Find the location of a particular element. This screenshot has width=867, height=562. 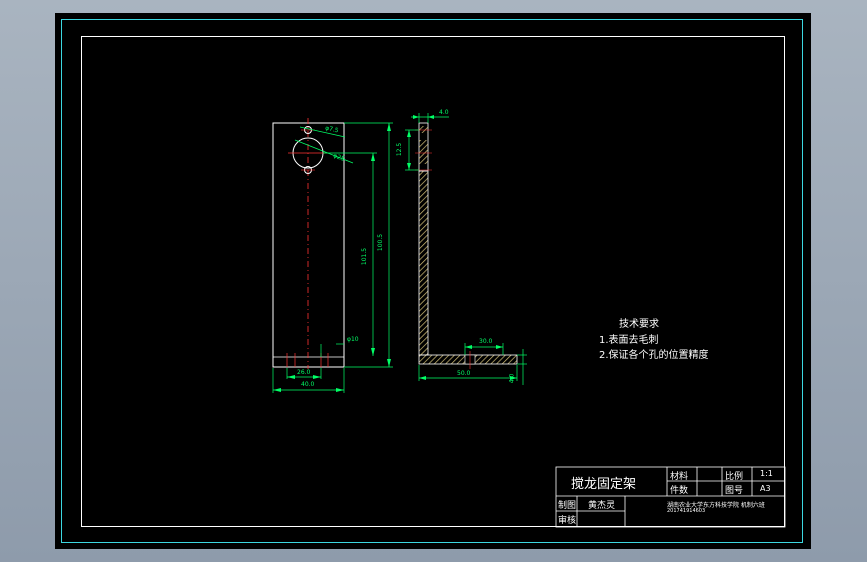

dim-slot: 26.0 is located at coordinates (304, 372).